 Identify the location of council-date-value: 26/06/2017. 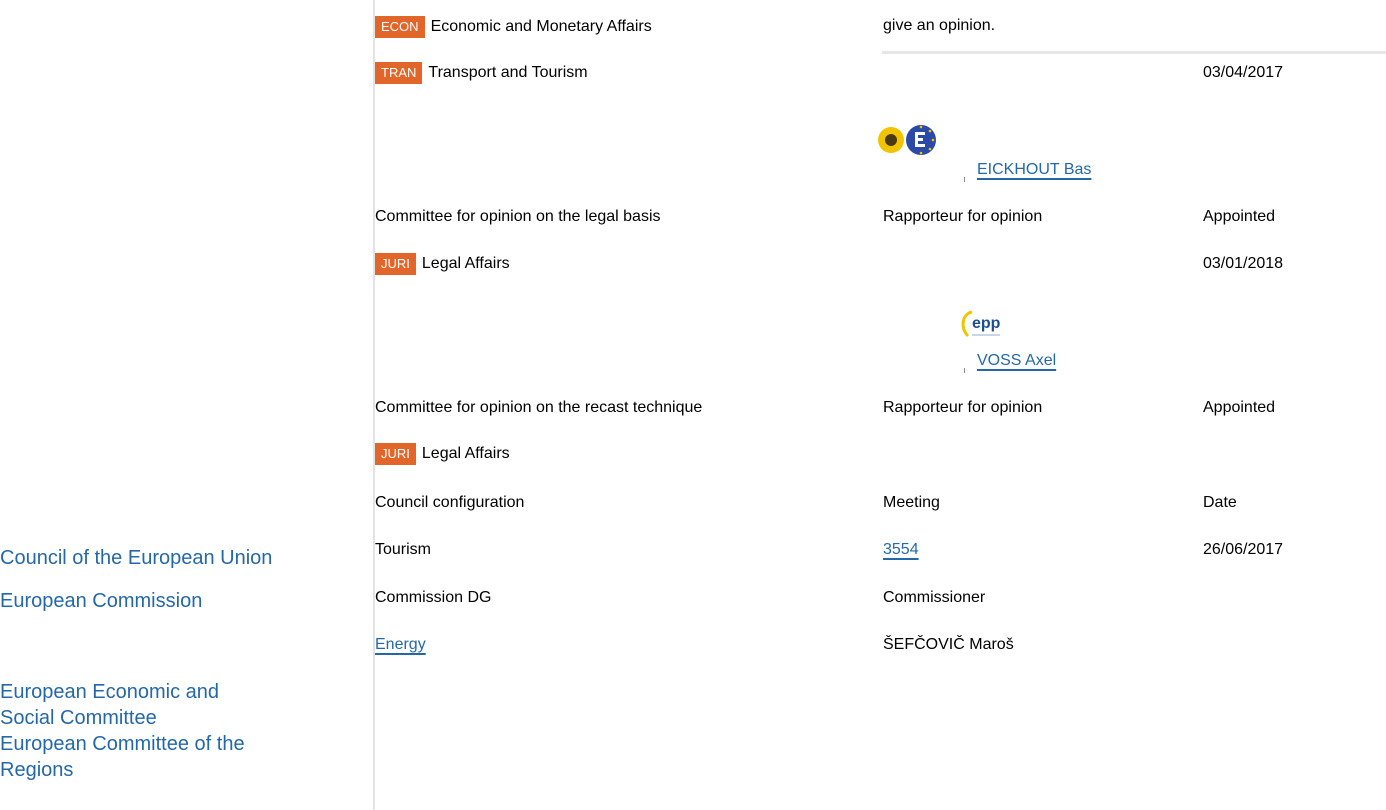
(1243, 549).